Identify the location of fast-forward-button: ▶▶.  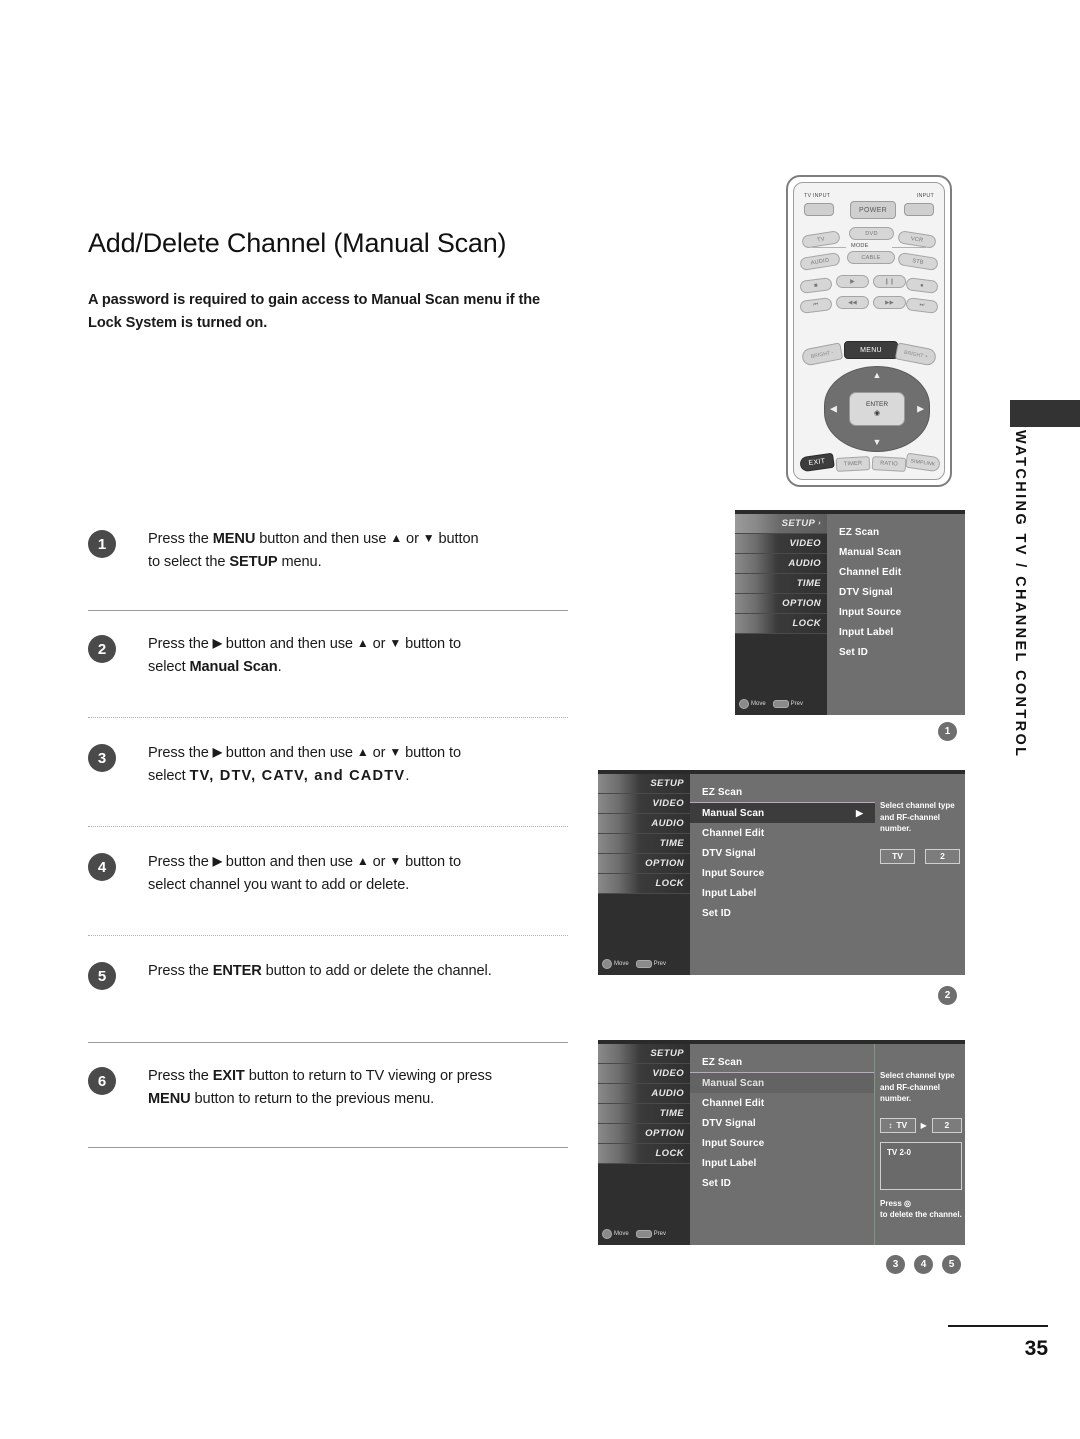
(889, 302).